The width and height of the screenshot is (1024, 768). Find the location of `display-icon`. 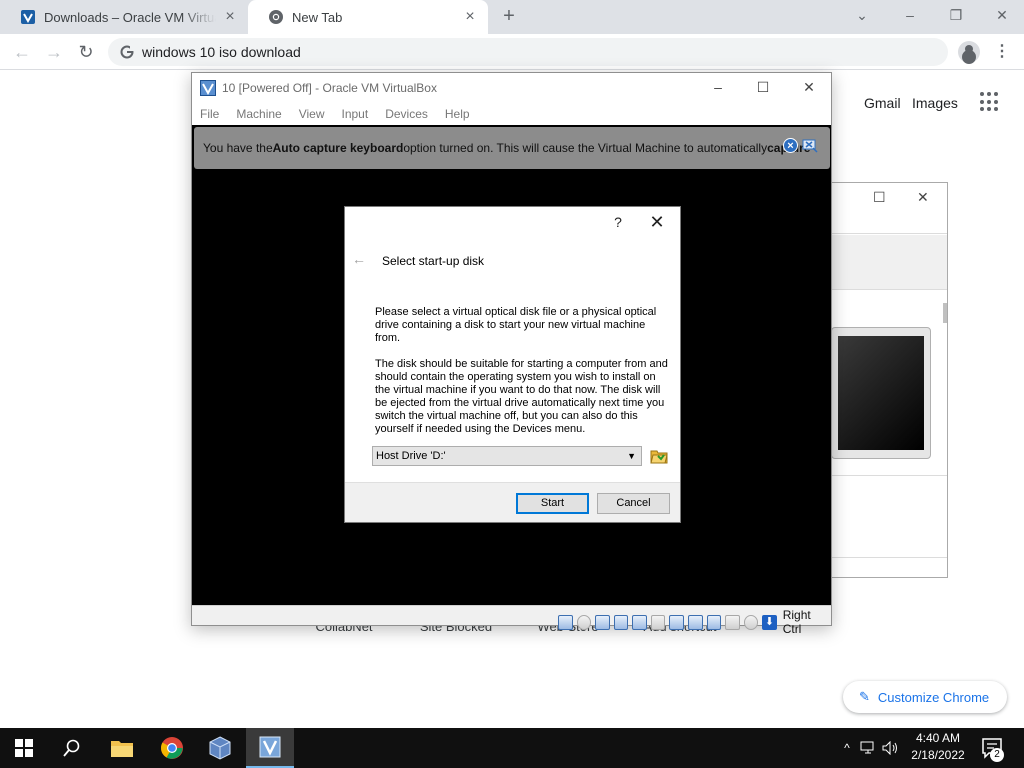

display-icon is located at coordinates (676, 622).